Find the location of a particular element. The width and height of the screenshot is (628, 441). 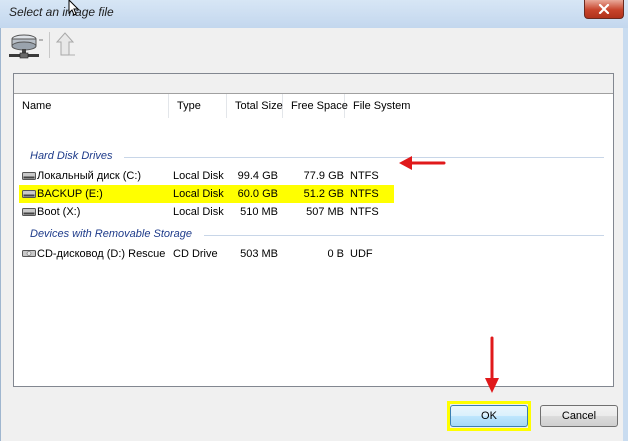

cd-drive-icon is located at coordinates (29, 253).